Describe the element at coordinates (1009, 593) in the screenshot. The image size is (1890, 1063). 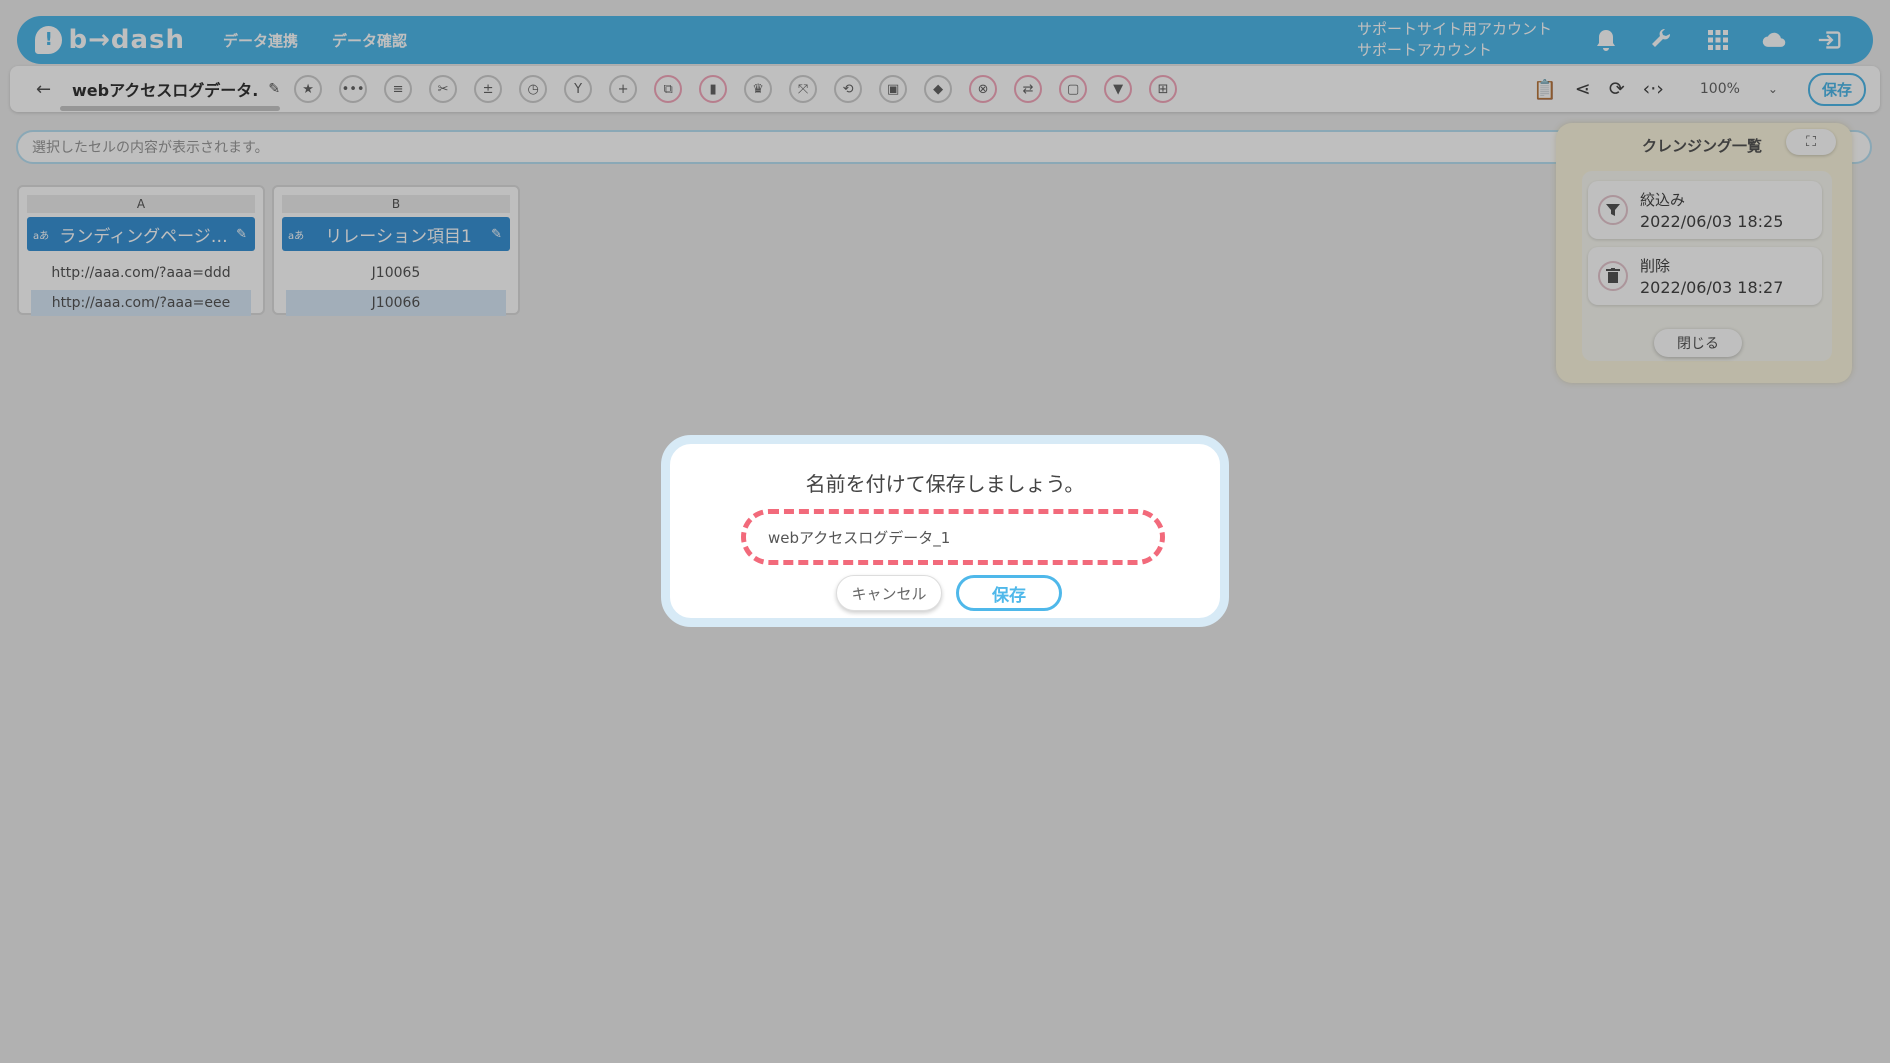
I see `dialog-save-button: 保存` at that location.